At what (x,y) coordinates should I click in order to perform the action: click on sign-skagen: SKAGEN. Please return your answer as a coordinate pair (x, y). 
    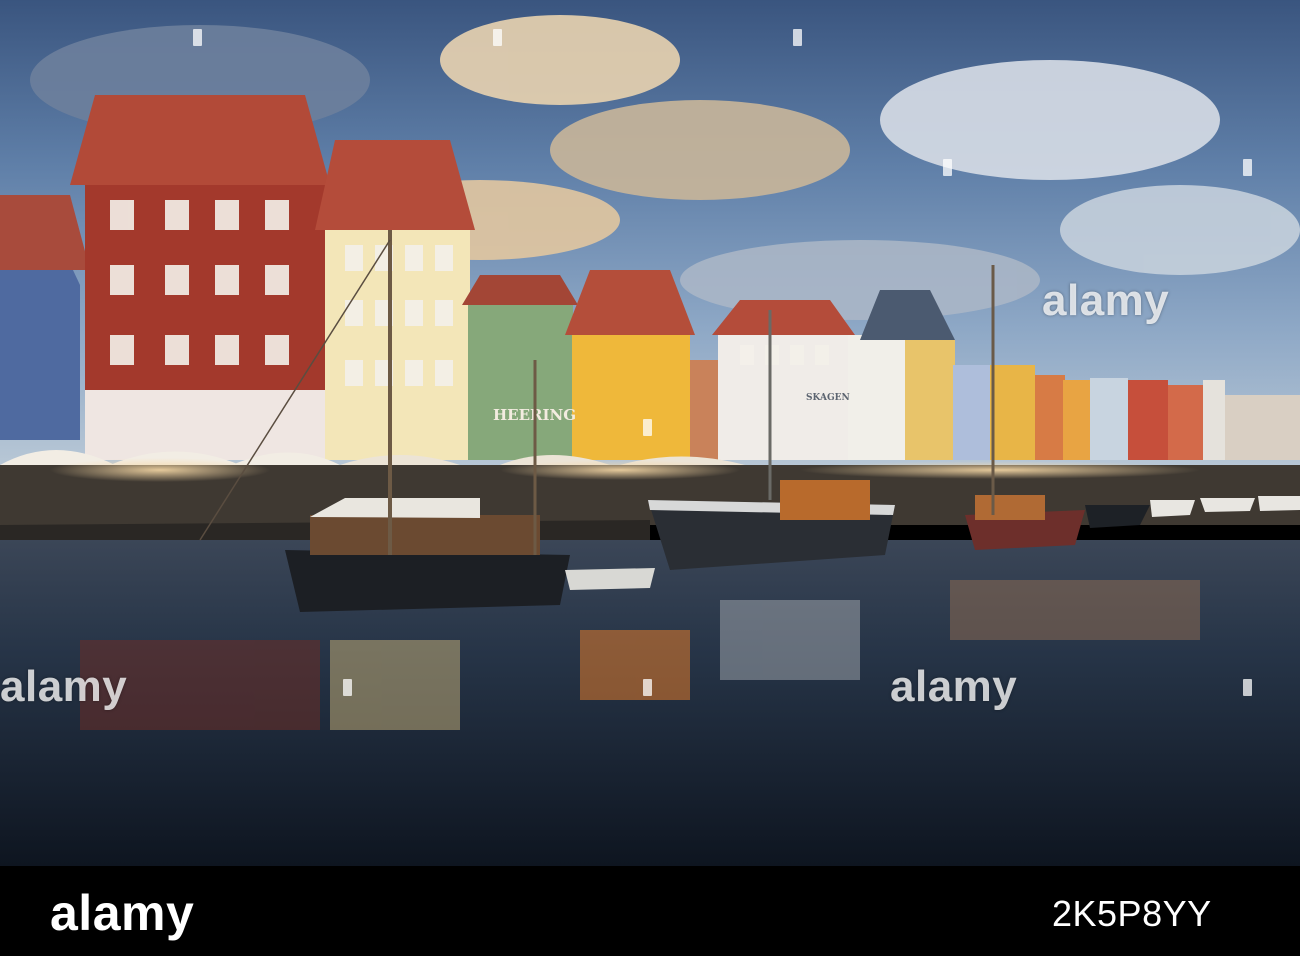
    Looking at the image, I should click on (828, 398).